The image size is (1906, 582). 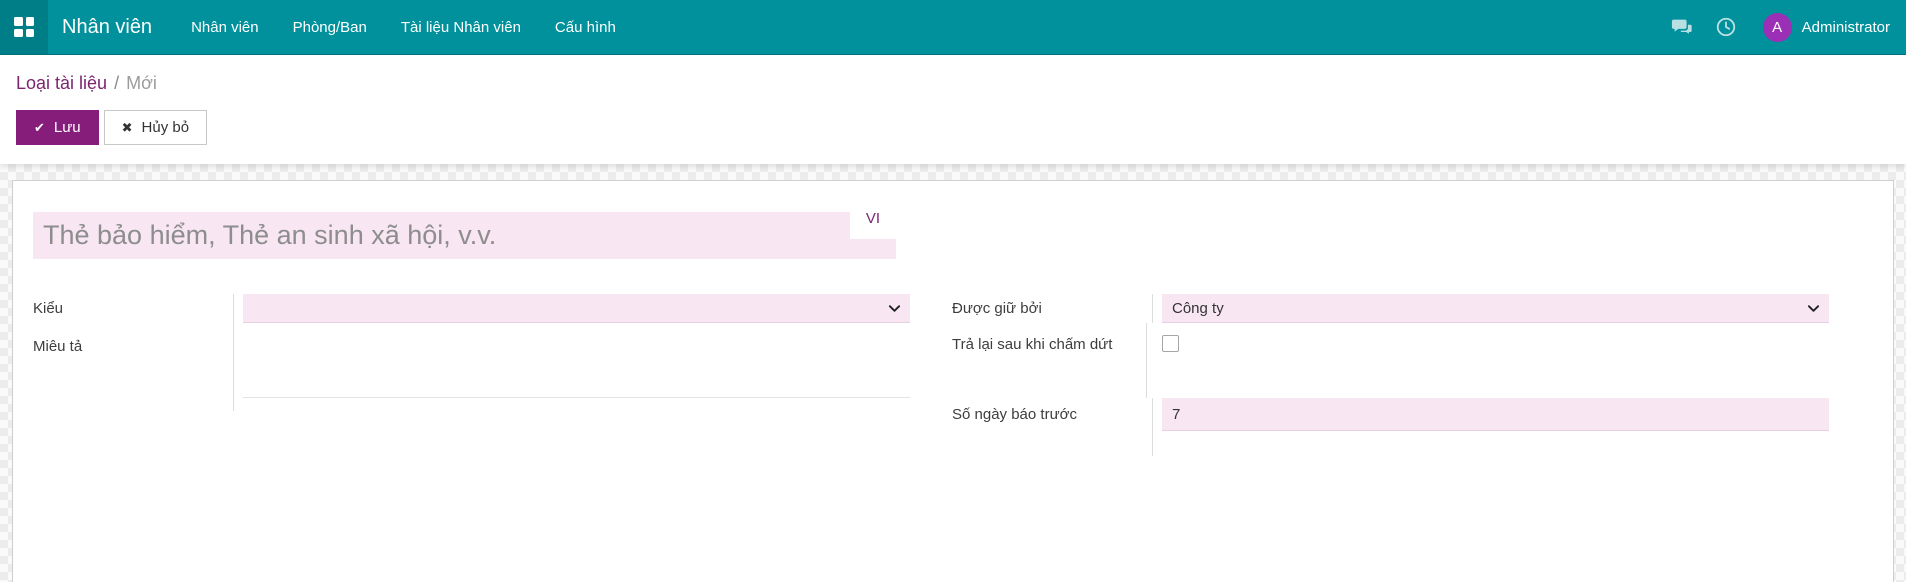 I want to click on return-on-termination-checkbox, so click(x=1170, y=343).